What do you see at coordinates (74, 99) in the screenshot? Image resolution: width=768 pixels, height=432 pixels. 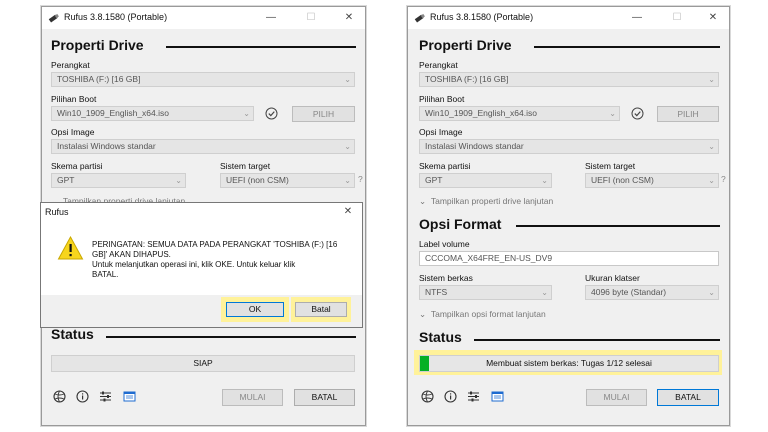 I see `boot-selection-label: Pilihan Boot` at bounding box center [74, 99].